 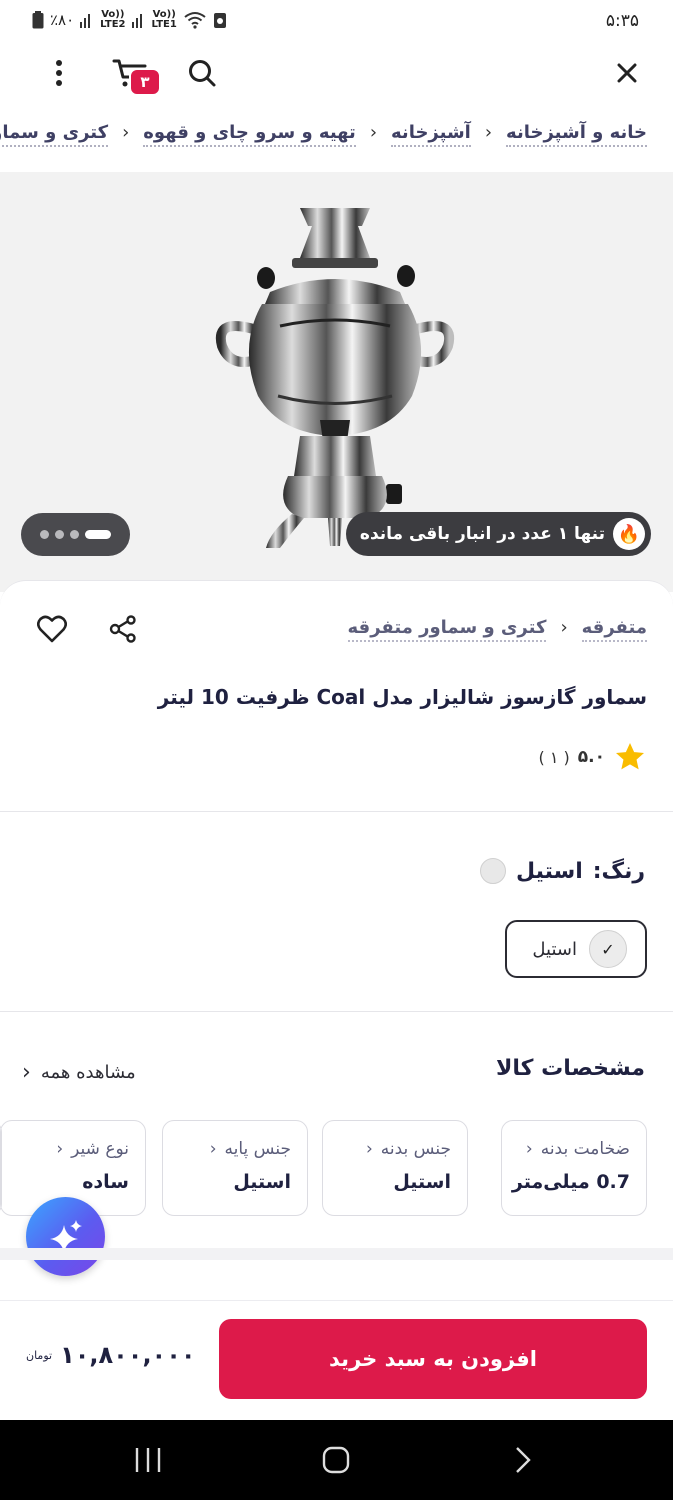 What do you see at coordinates (554, 757) in the screenshot?
I see `rating-count: ( ۱ )` at bounding box center [554, 757].